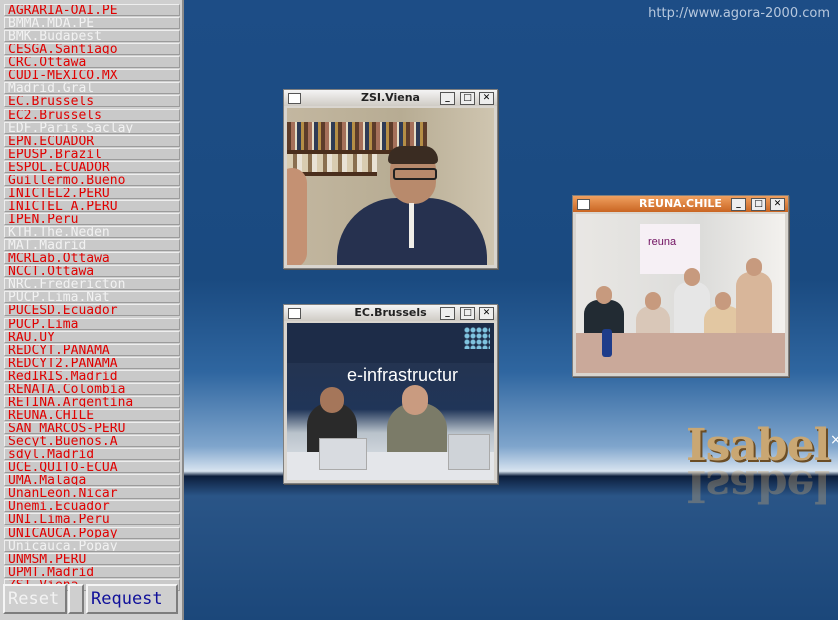 The image size is (838, 620). I want to click on titlebar: ZSI.Viena _ □ ✕, so click(390, 98).